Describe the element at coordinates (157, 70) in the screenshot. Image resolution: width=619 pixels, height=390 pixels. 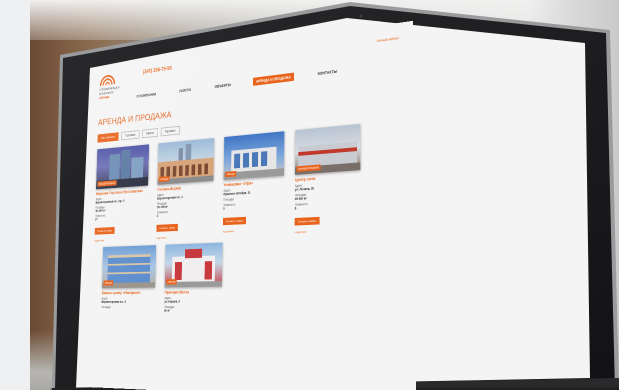
I see `phone-number: (347) 256-75-55` at that location.